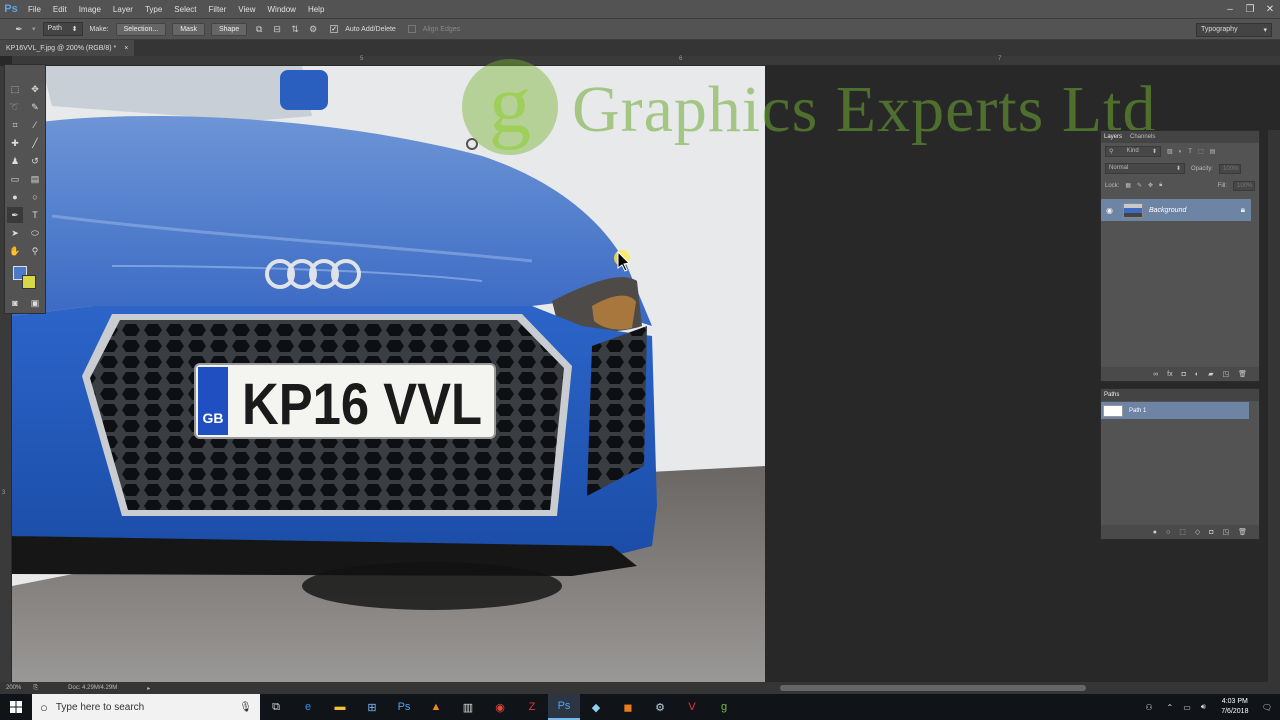 This screenshot has width=1280, height=720. What do you see at coordinates (1225, 532) in the screenshot?
I see `new-path-icon: ◳` at bounding box center [1225, 532].